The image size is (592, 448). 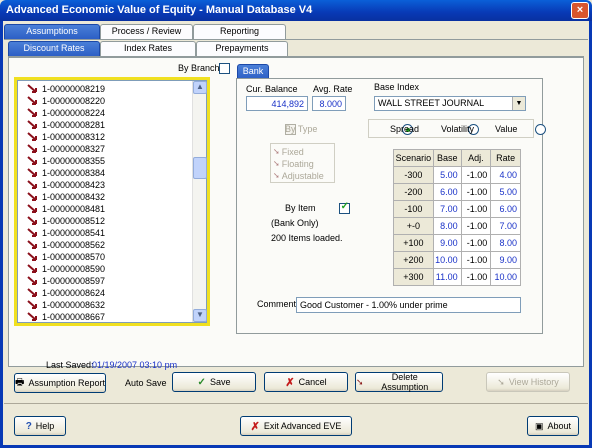 What do you see at coordinates (277, 103) in the screenshot?
I see `cur-balance-field: 414,892` at bounding box center [277, 103].